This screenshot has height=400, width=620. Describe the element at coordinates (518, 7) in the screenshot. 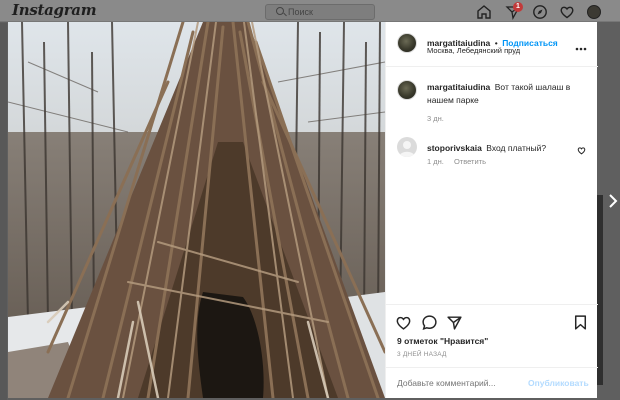

I see `notification-badge: 1` at that location.